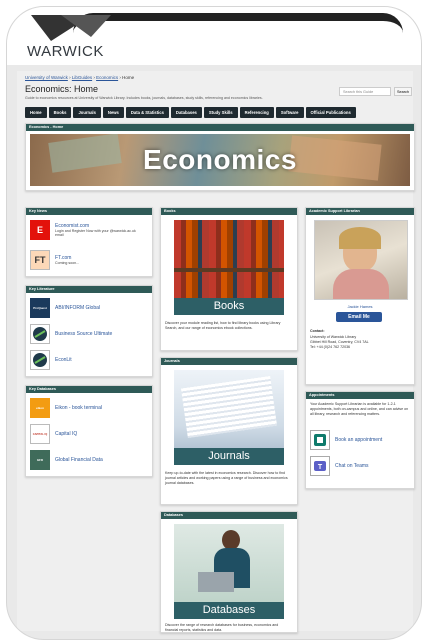 Image resolution: width=426 pixels, height=643 pixels. What do you see at coordinates (365, 91) in the screenshot?
I see `search-input: Search this Guide` at bounding box center [365, 91].